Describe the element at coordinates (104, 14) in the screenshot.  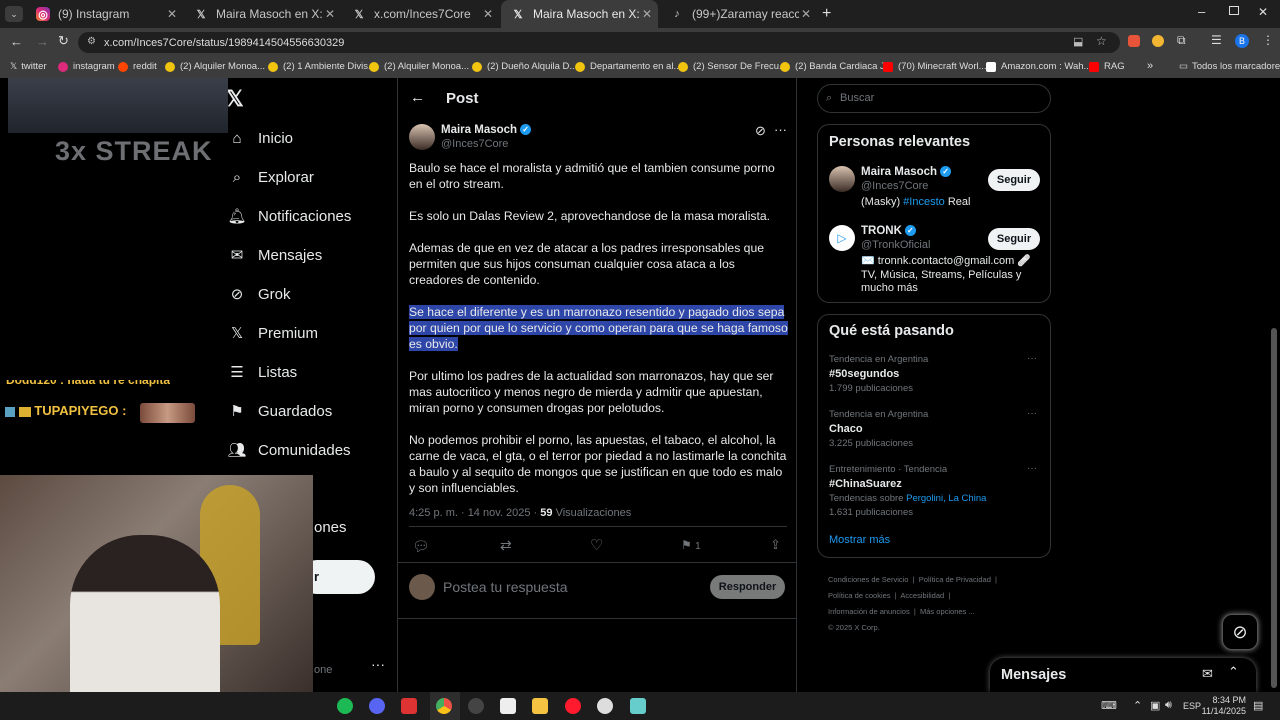
I see `tab-instagram: ◎ (9) Instagram ✕` at that location.